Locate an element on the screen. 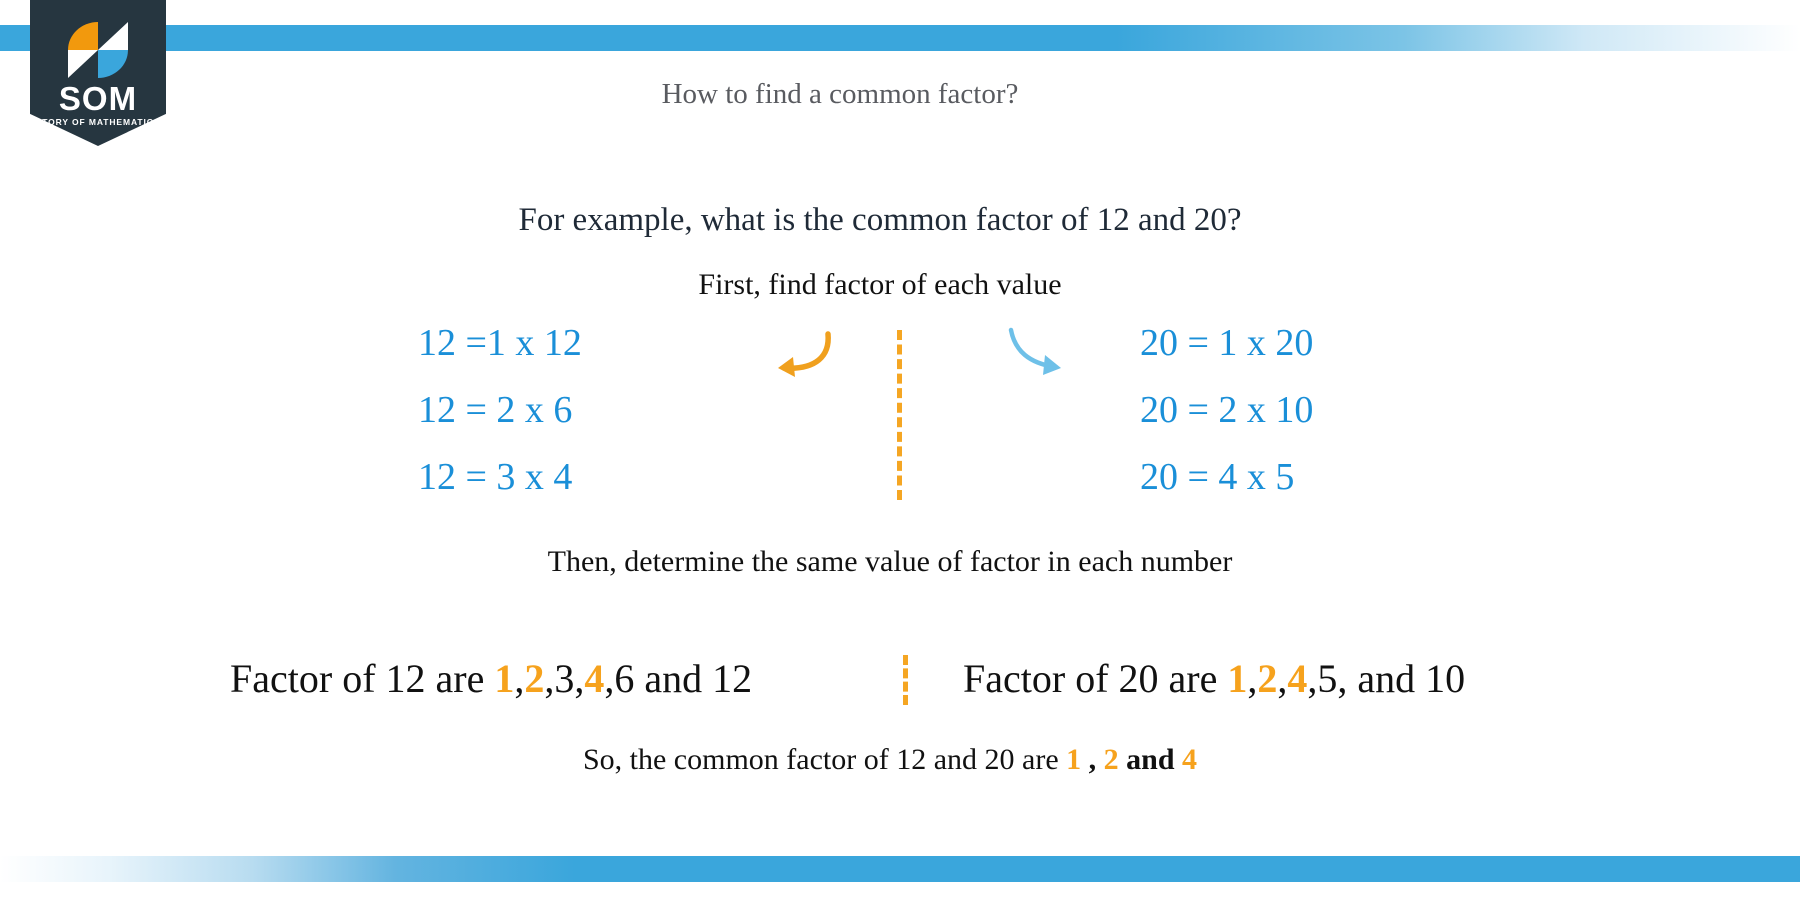 This screenshot has width=1800, height=900. logo-quadrant-white-bottom is located at coordinates (83, 64).